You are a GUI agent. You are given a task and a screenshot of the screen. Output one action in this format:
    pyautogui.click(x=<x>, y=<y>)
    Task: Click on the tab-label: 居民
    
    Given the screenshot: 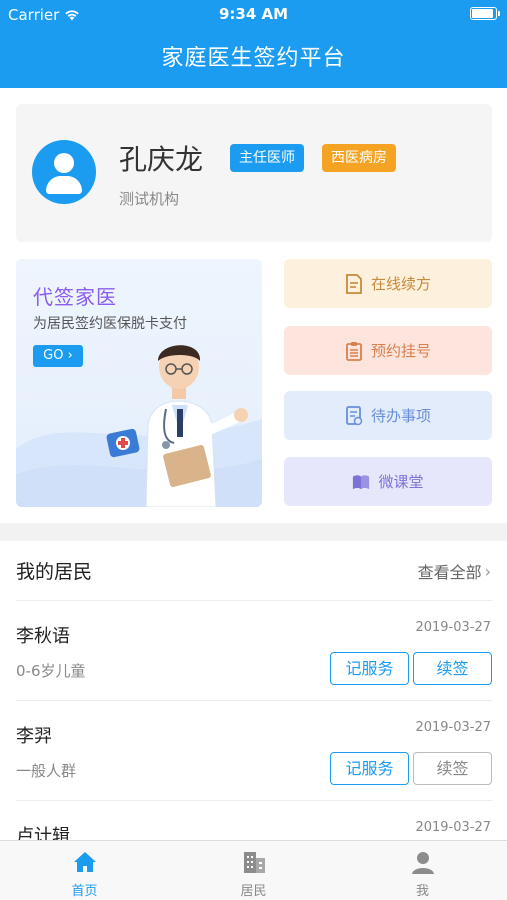 What is the action you would take?
    pyautogui.click(x=253, y=891)
    